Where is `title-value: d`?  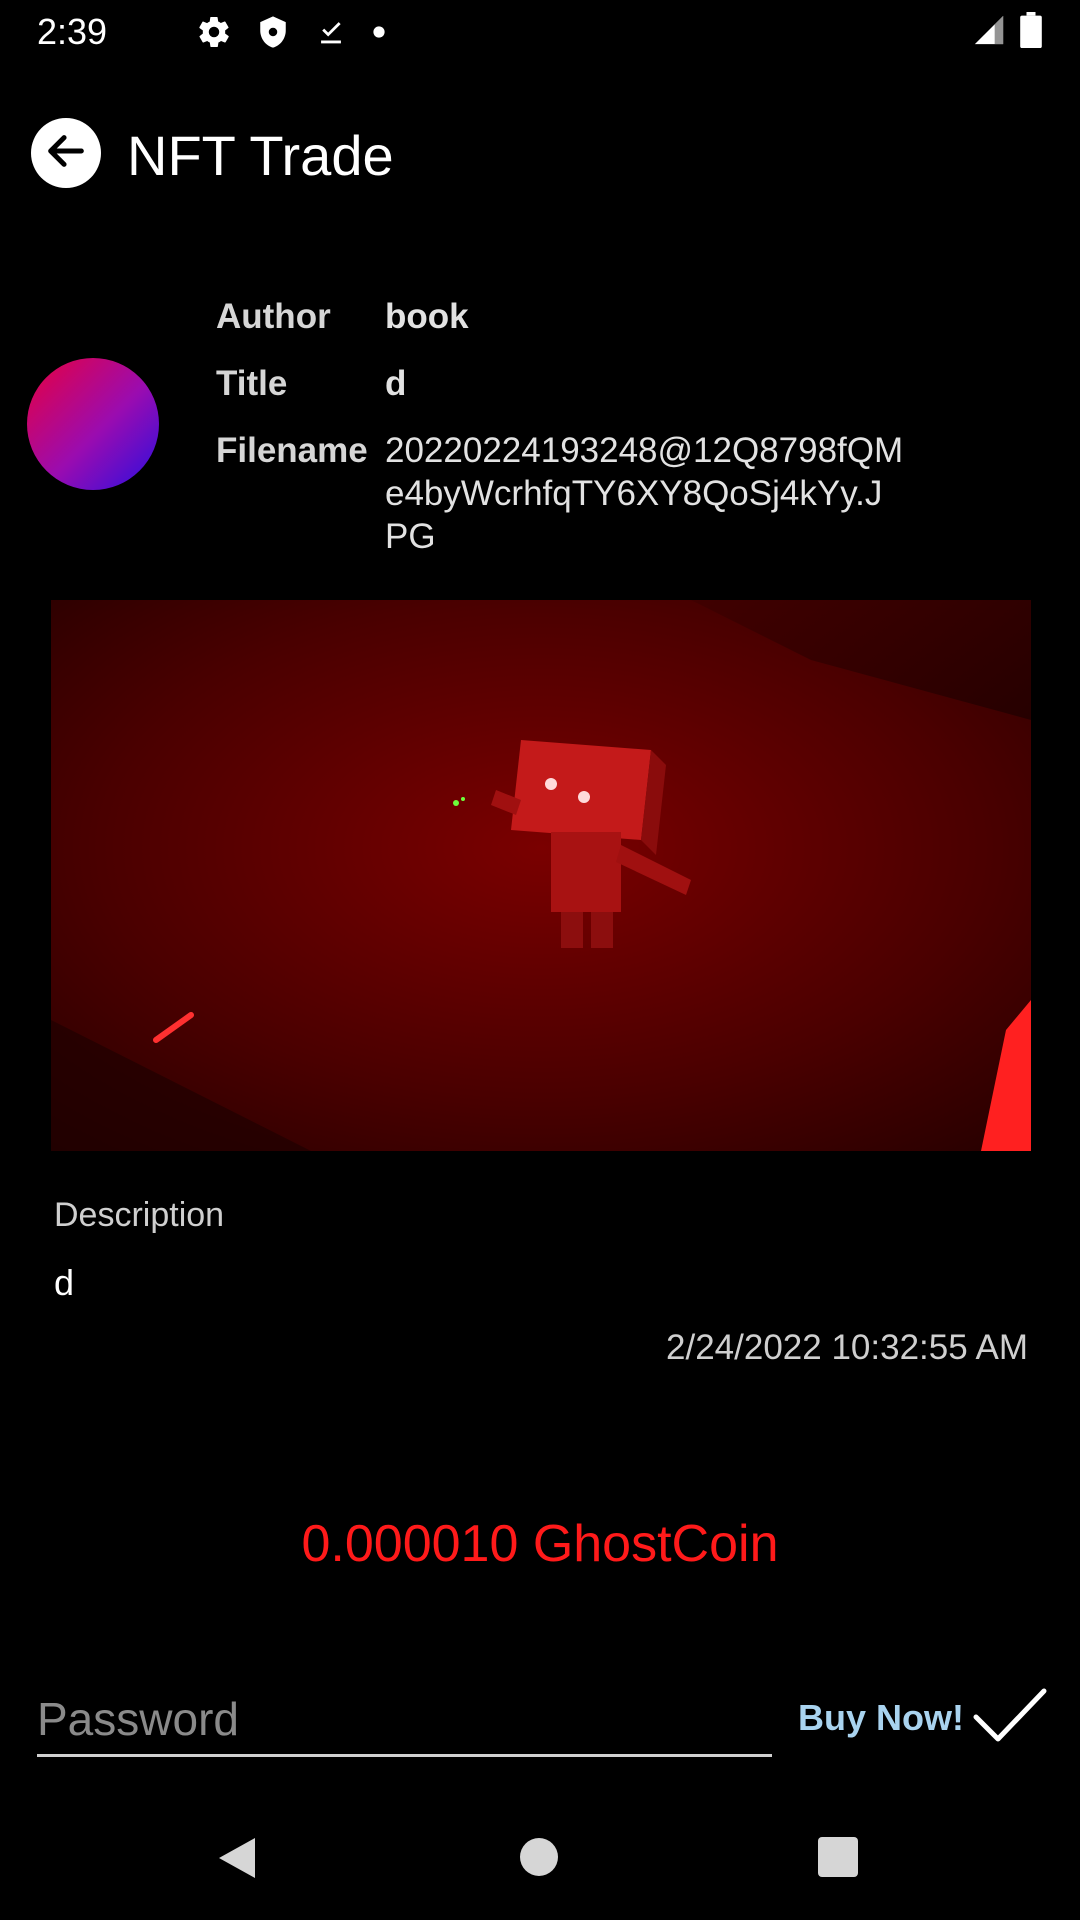 title-value: d is located at coordinates (396, 383).